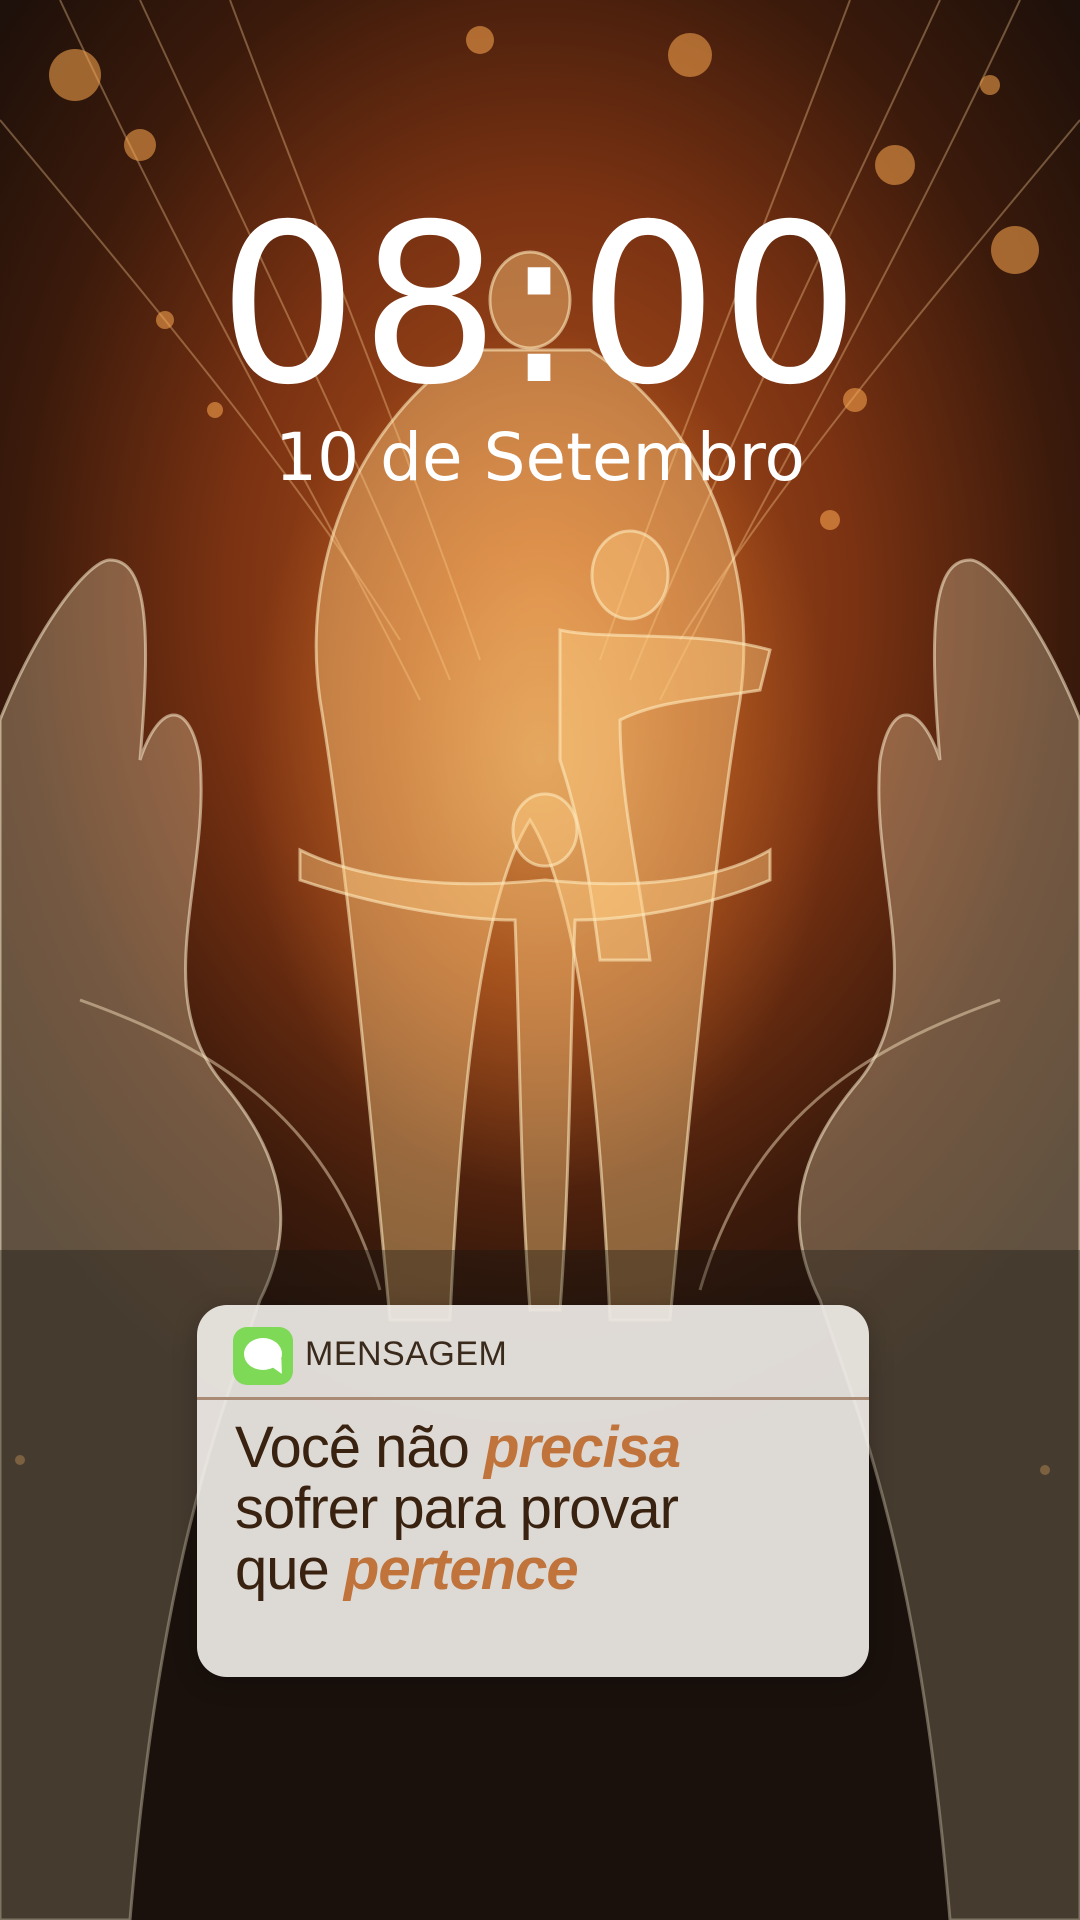 The width and height of the screenshot is (1080, 1920). I want to click on lock-screen-time: 08:00, so click(539, 305).